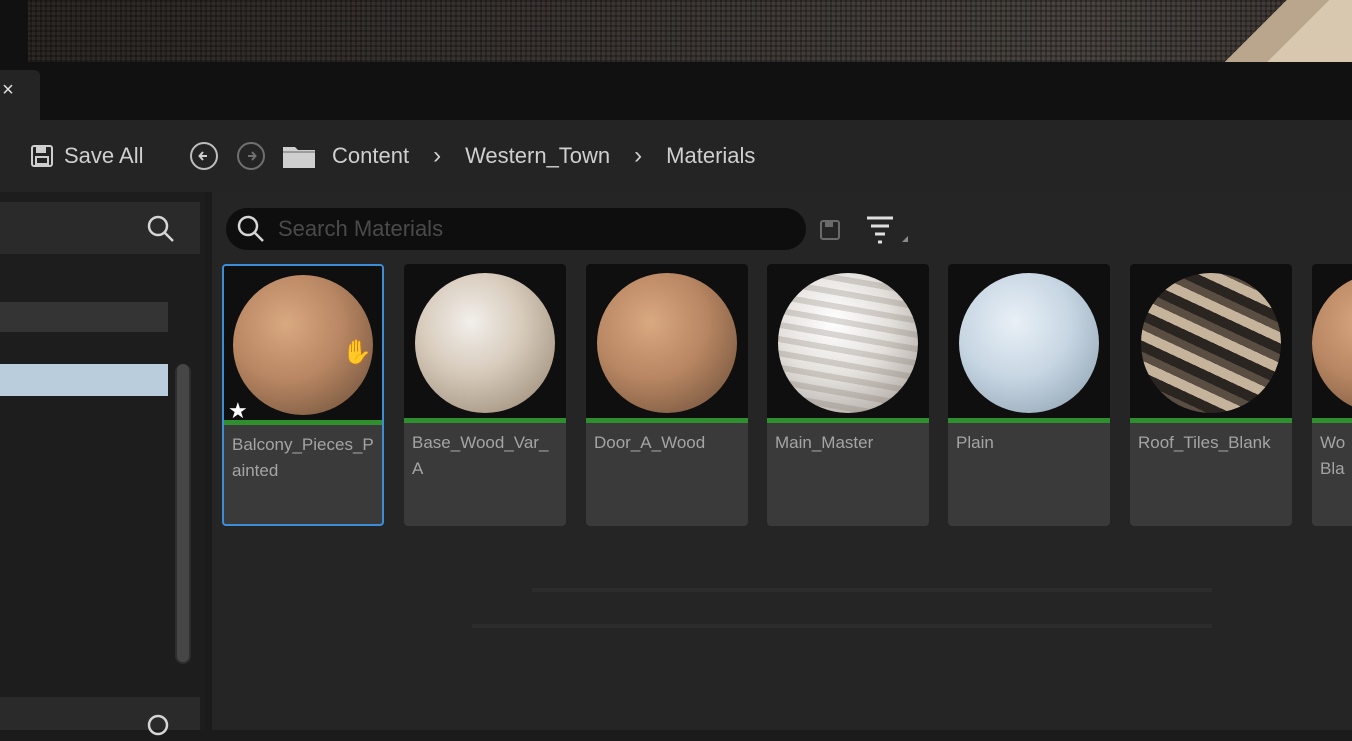  Describe the element at coordinates (830, 230) in the screenshot. I see `save-search-icon` at that location.